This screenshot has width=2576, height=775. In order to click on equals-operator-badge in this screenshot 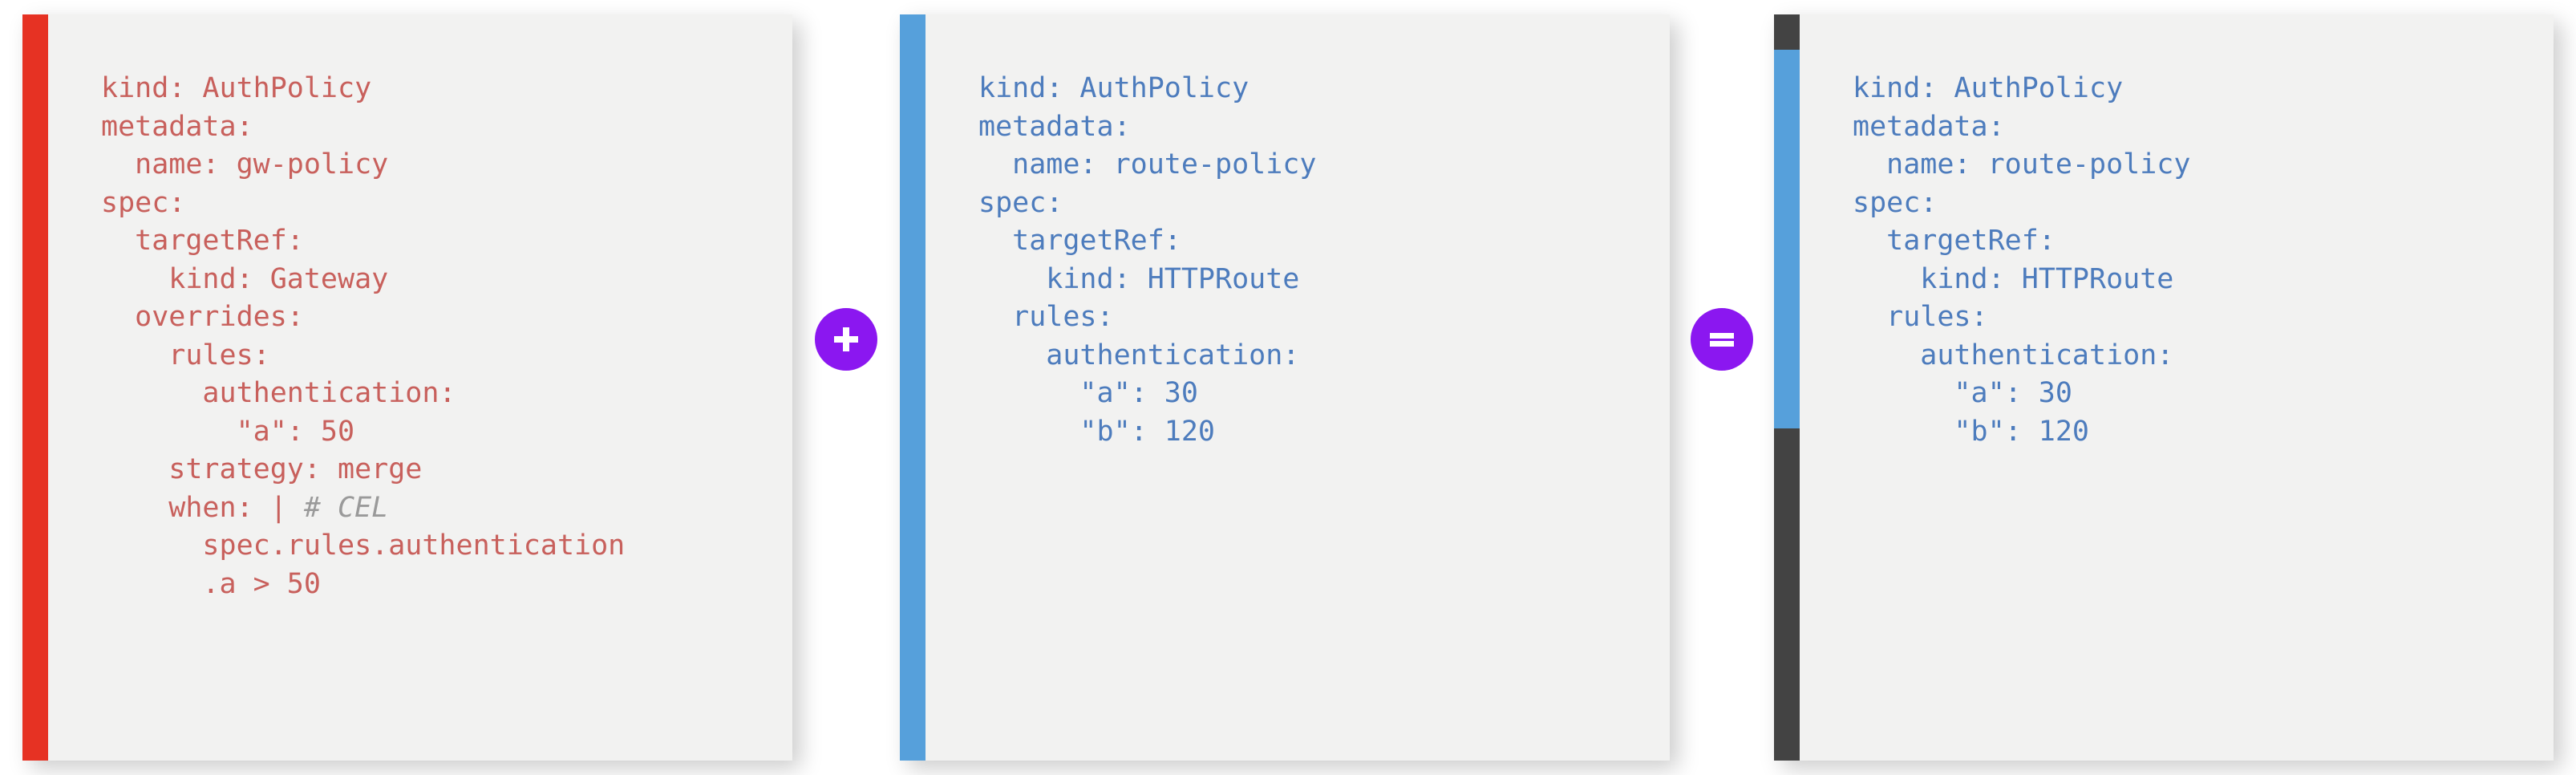, I will do `click(1722, 339)`.